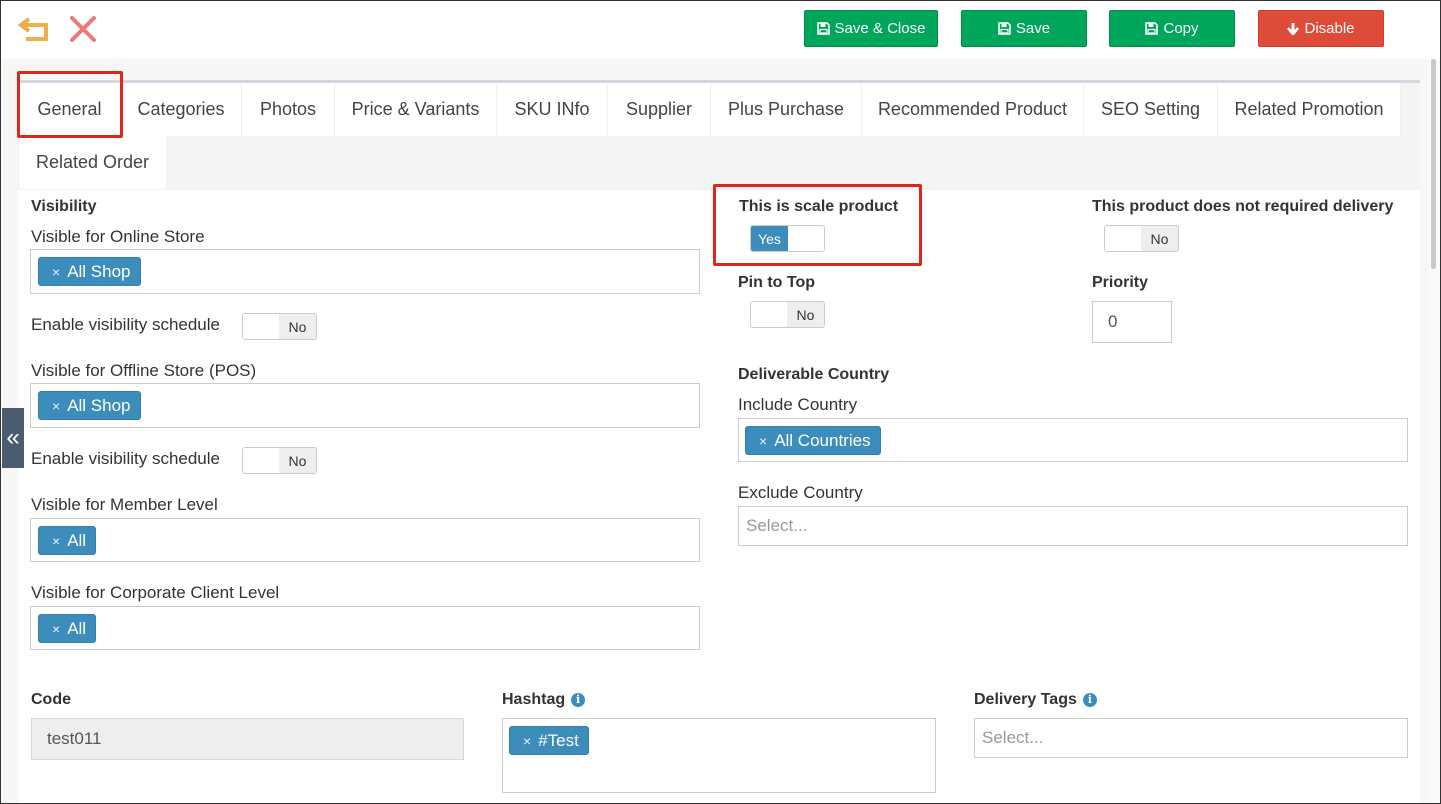 This screenshot has width=1441, height=804. Describe the element at coordinates (247, 739) in the screenshot. I see `code-input: test011` at that location.